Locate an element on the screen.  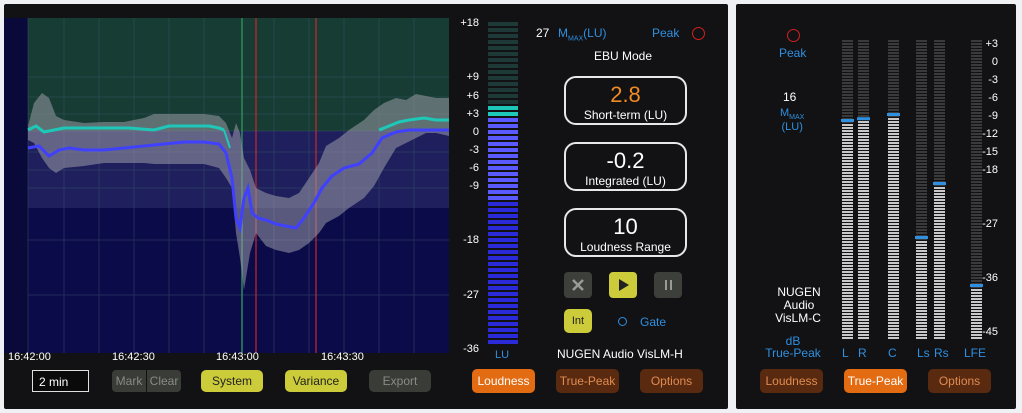
reset-button is located at coordinates (578, 285).